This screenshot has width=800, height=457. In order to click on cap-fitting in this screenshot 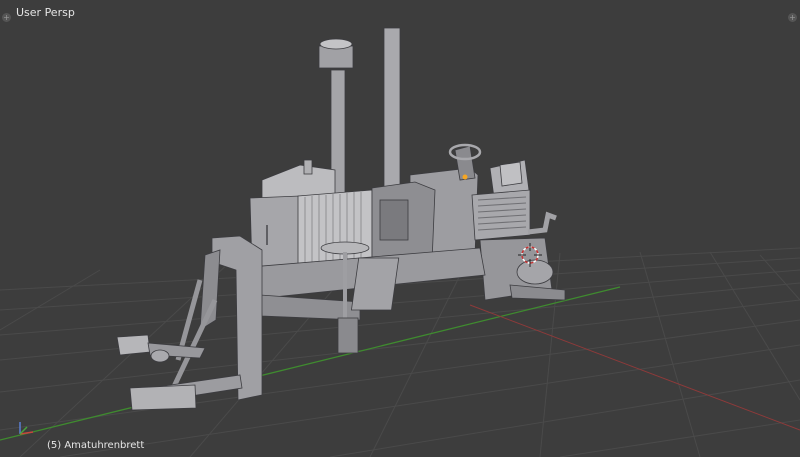, I will do `click(308, 167)`.